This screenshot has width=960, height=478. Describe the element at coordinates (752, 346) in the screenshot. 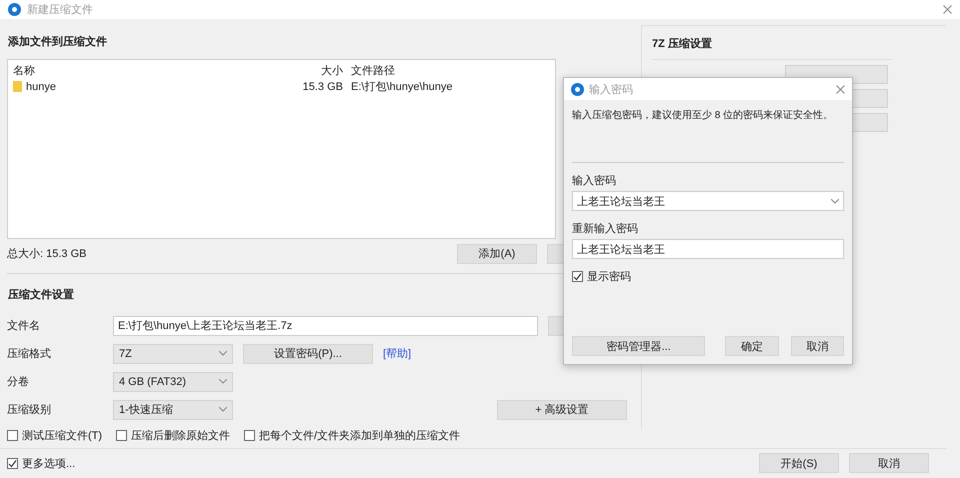

I see `ok-button: 确定` at that location.